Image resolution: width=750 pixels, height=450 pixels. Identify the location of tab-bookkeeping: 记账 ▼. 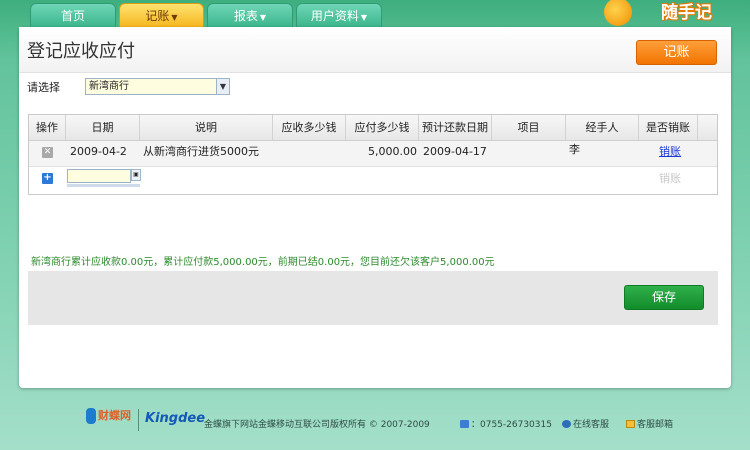
(161, 15).